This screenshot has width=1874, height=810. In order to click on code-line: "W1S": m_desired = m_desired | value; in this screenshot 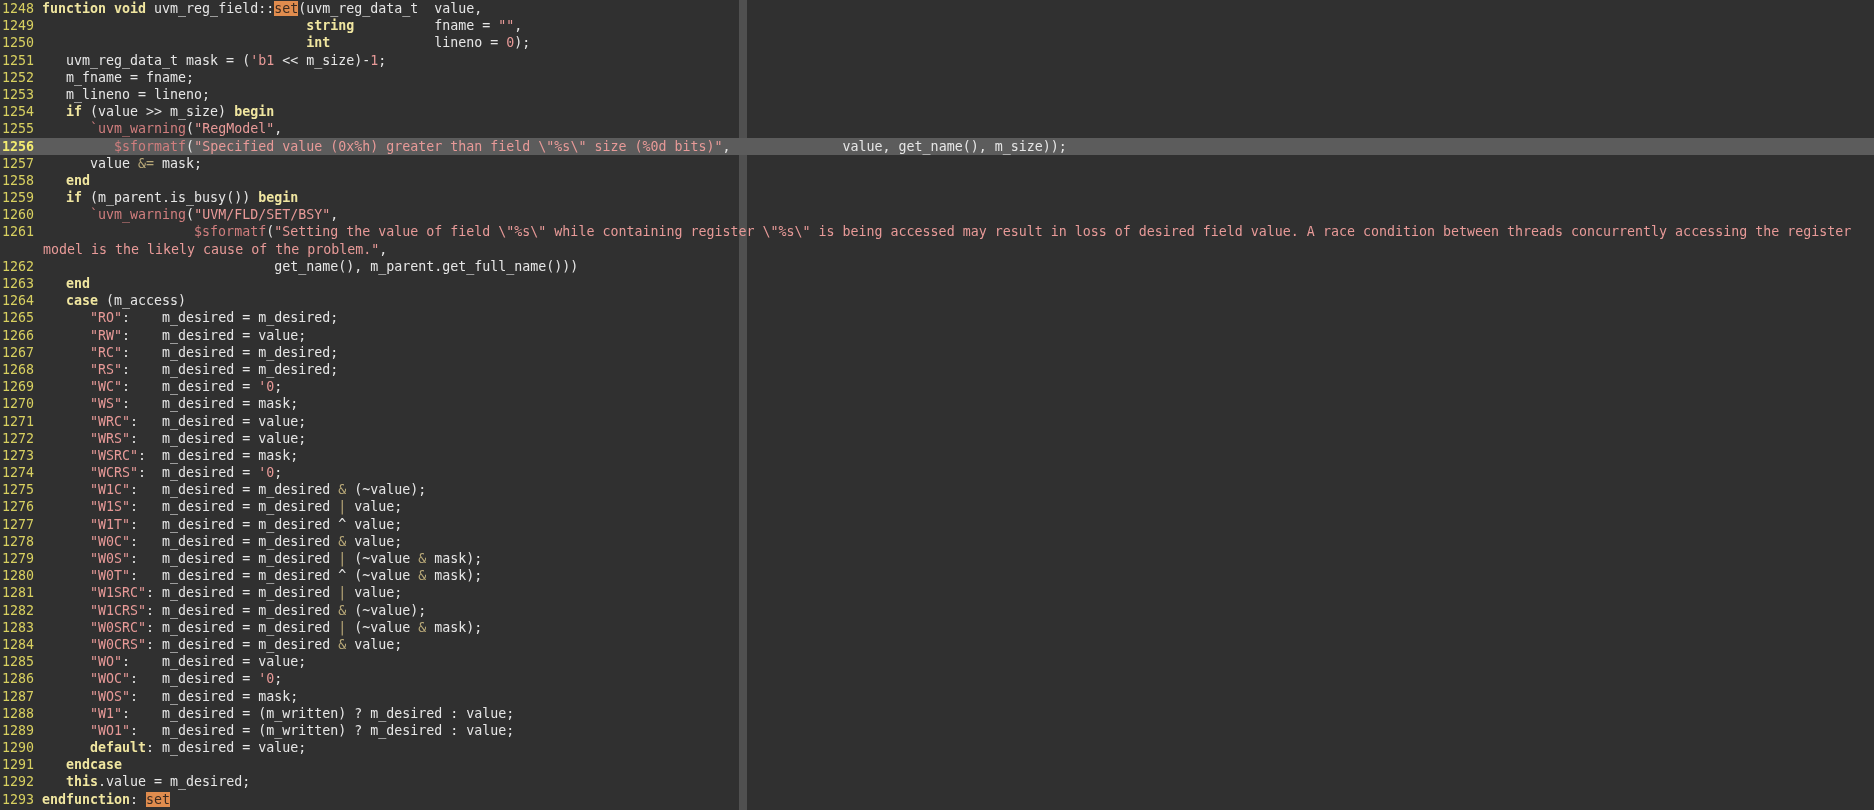, I will do `click(246, 507)`.